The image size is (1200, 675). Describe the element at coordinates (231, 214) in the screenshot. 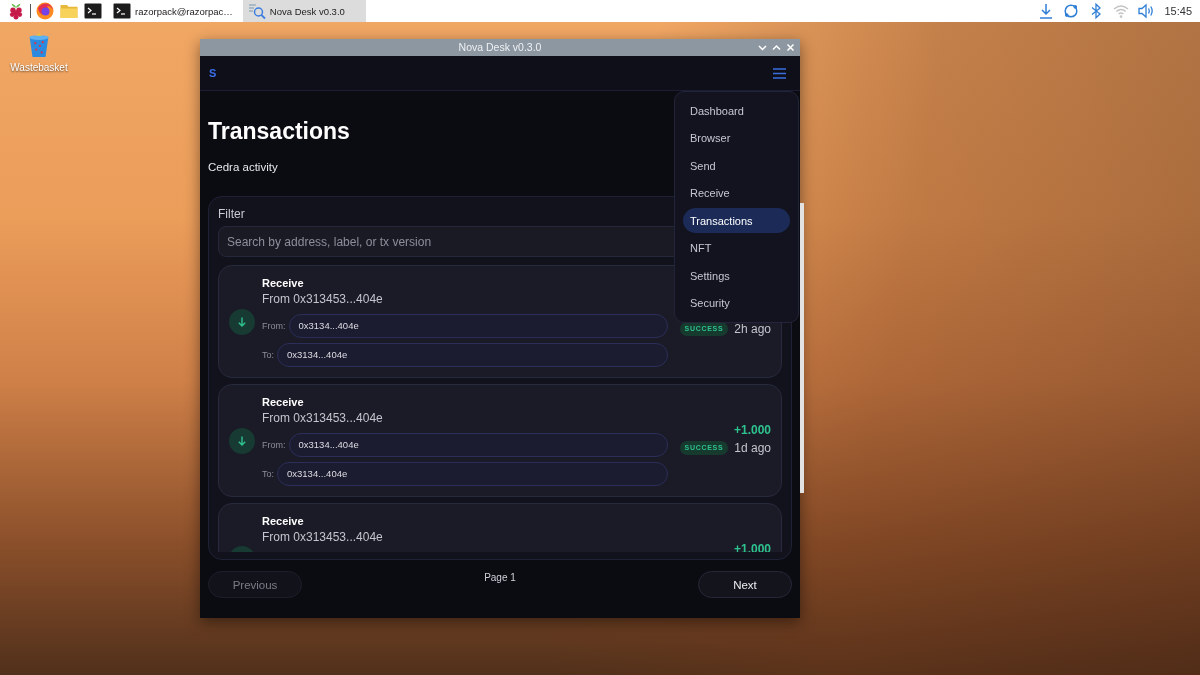

I see `filter-label: Filter` at that location.